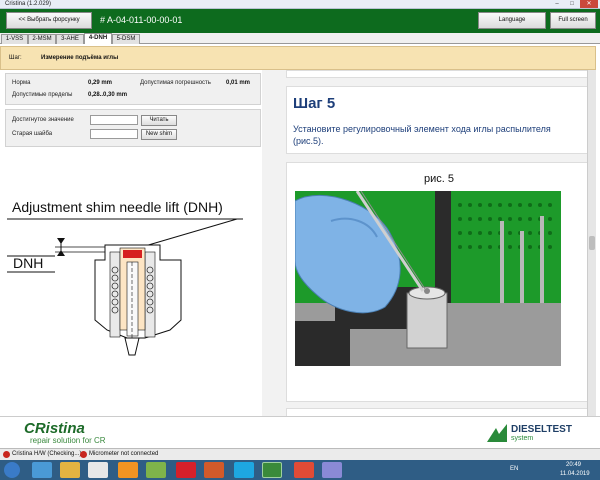  Describe the element at coordinates (541, 429) in the screenshot. I see `partner-logo: DIESELTEST` at that location.